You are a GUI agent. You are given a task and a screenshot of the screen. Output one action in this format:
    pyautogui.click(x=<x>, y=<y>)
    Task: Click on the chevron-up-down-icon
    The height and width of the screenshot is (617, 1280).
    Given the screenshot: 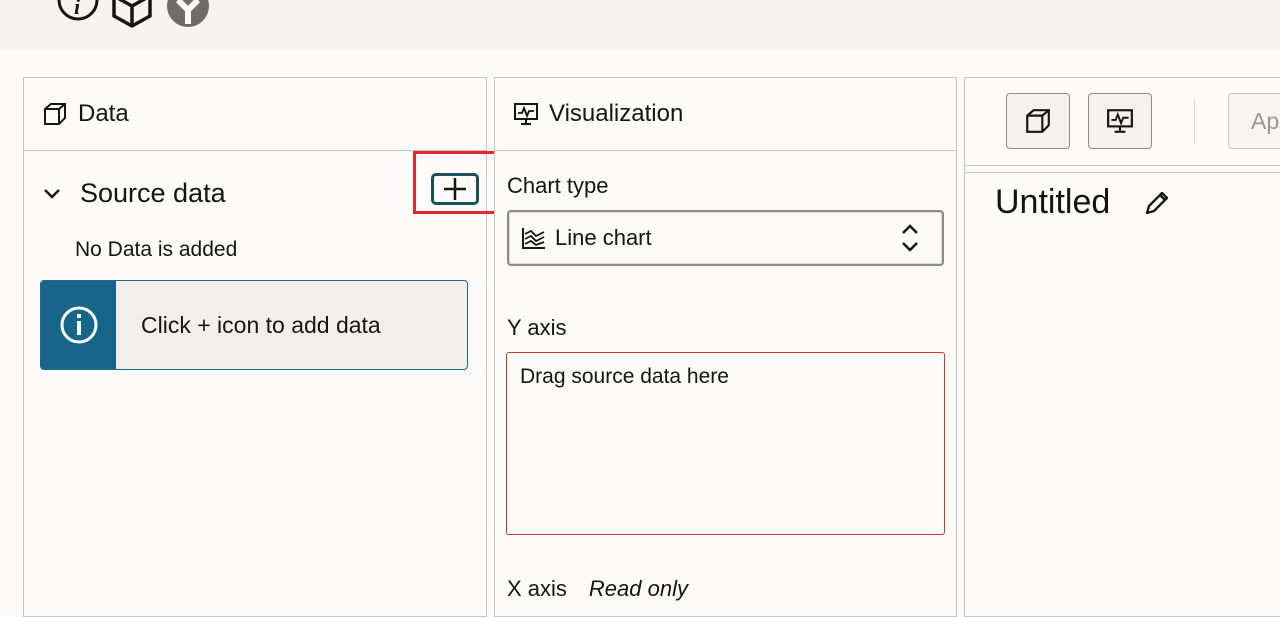 What is the action you would take?
    pyautogui.click(x=910, y=238)
    